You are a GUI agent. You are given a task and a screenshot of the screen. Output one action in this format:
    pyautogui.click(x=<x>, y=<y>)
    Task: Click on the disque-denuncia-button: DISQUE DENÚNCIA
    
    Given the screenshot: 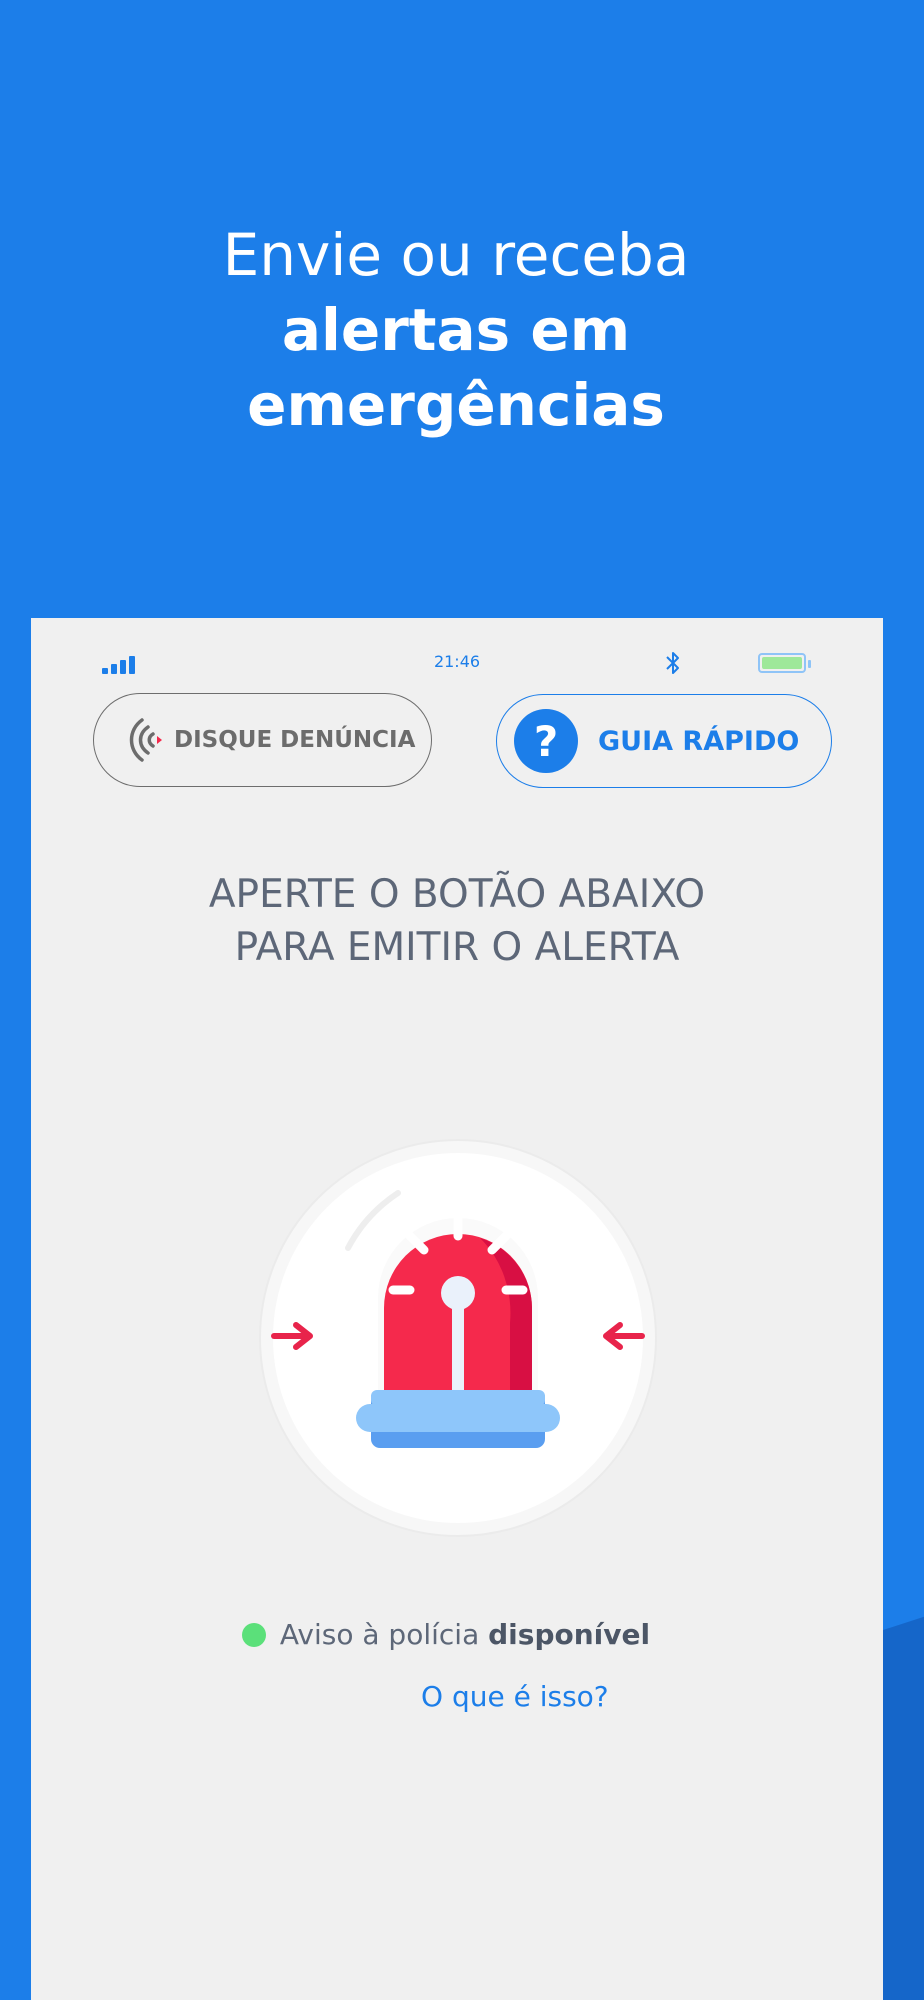 What is the action you would take?
    pyautogui.click(x=262, y=740)
    